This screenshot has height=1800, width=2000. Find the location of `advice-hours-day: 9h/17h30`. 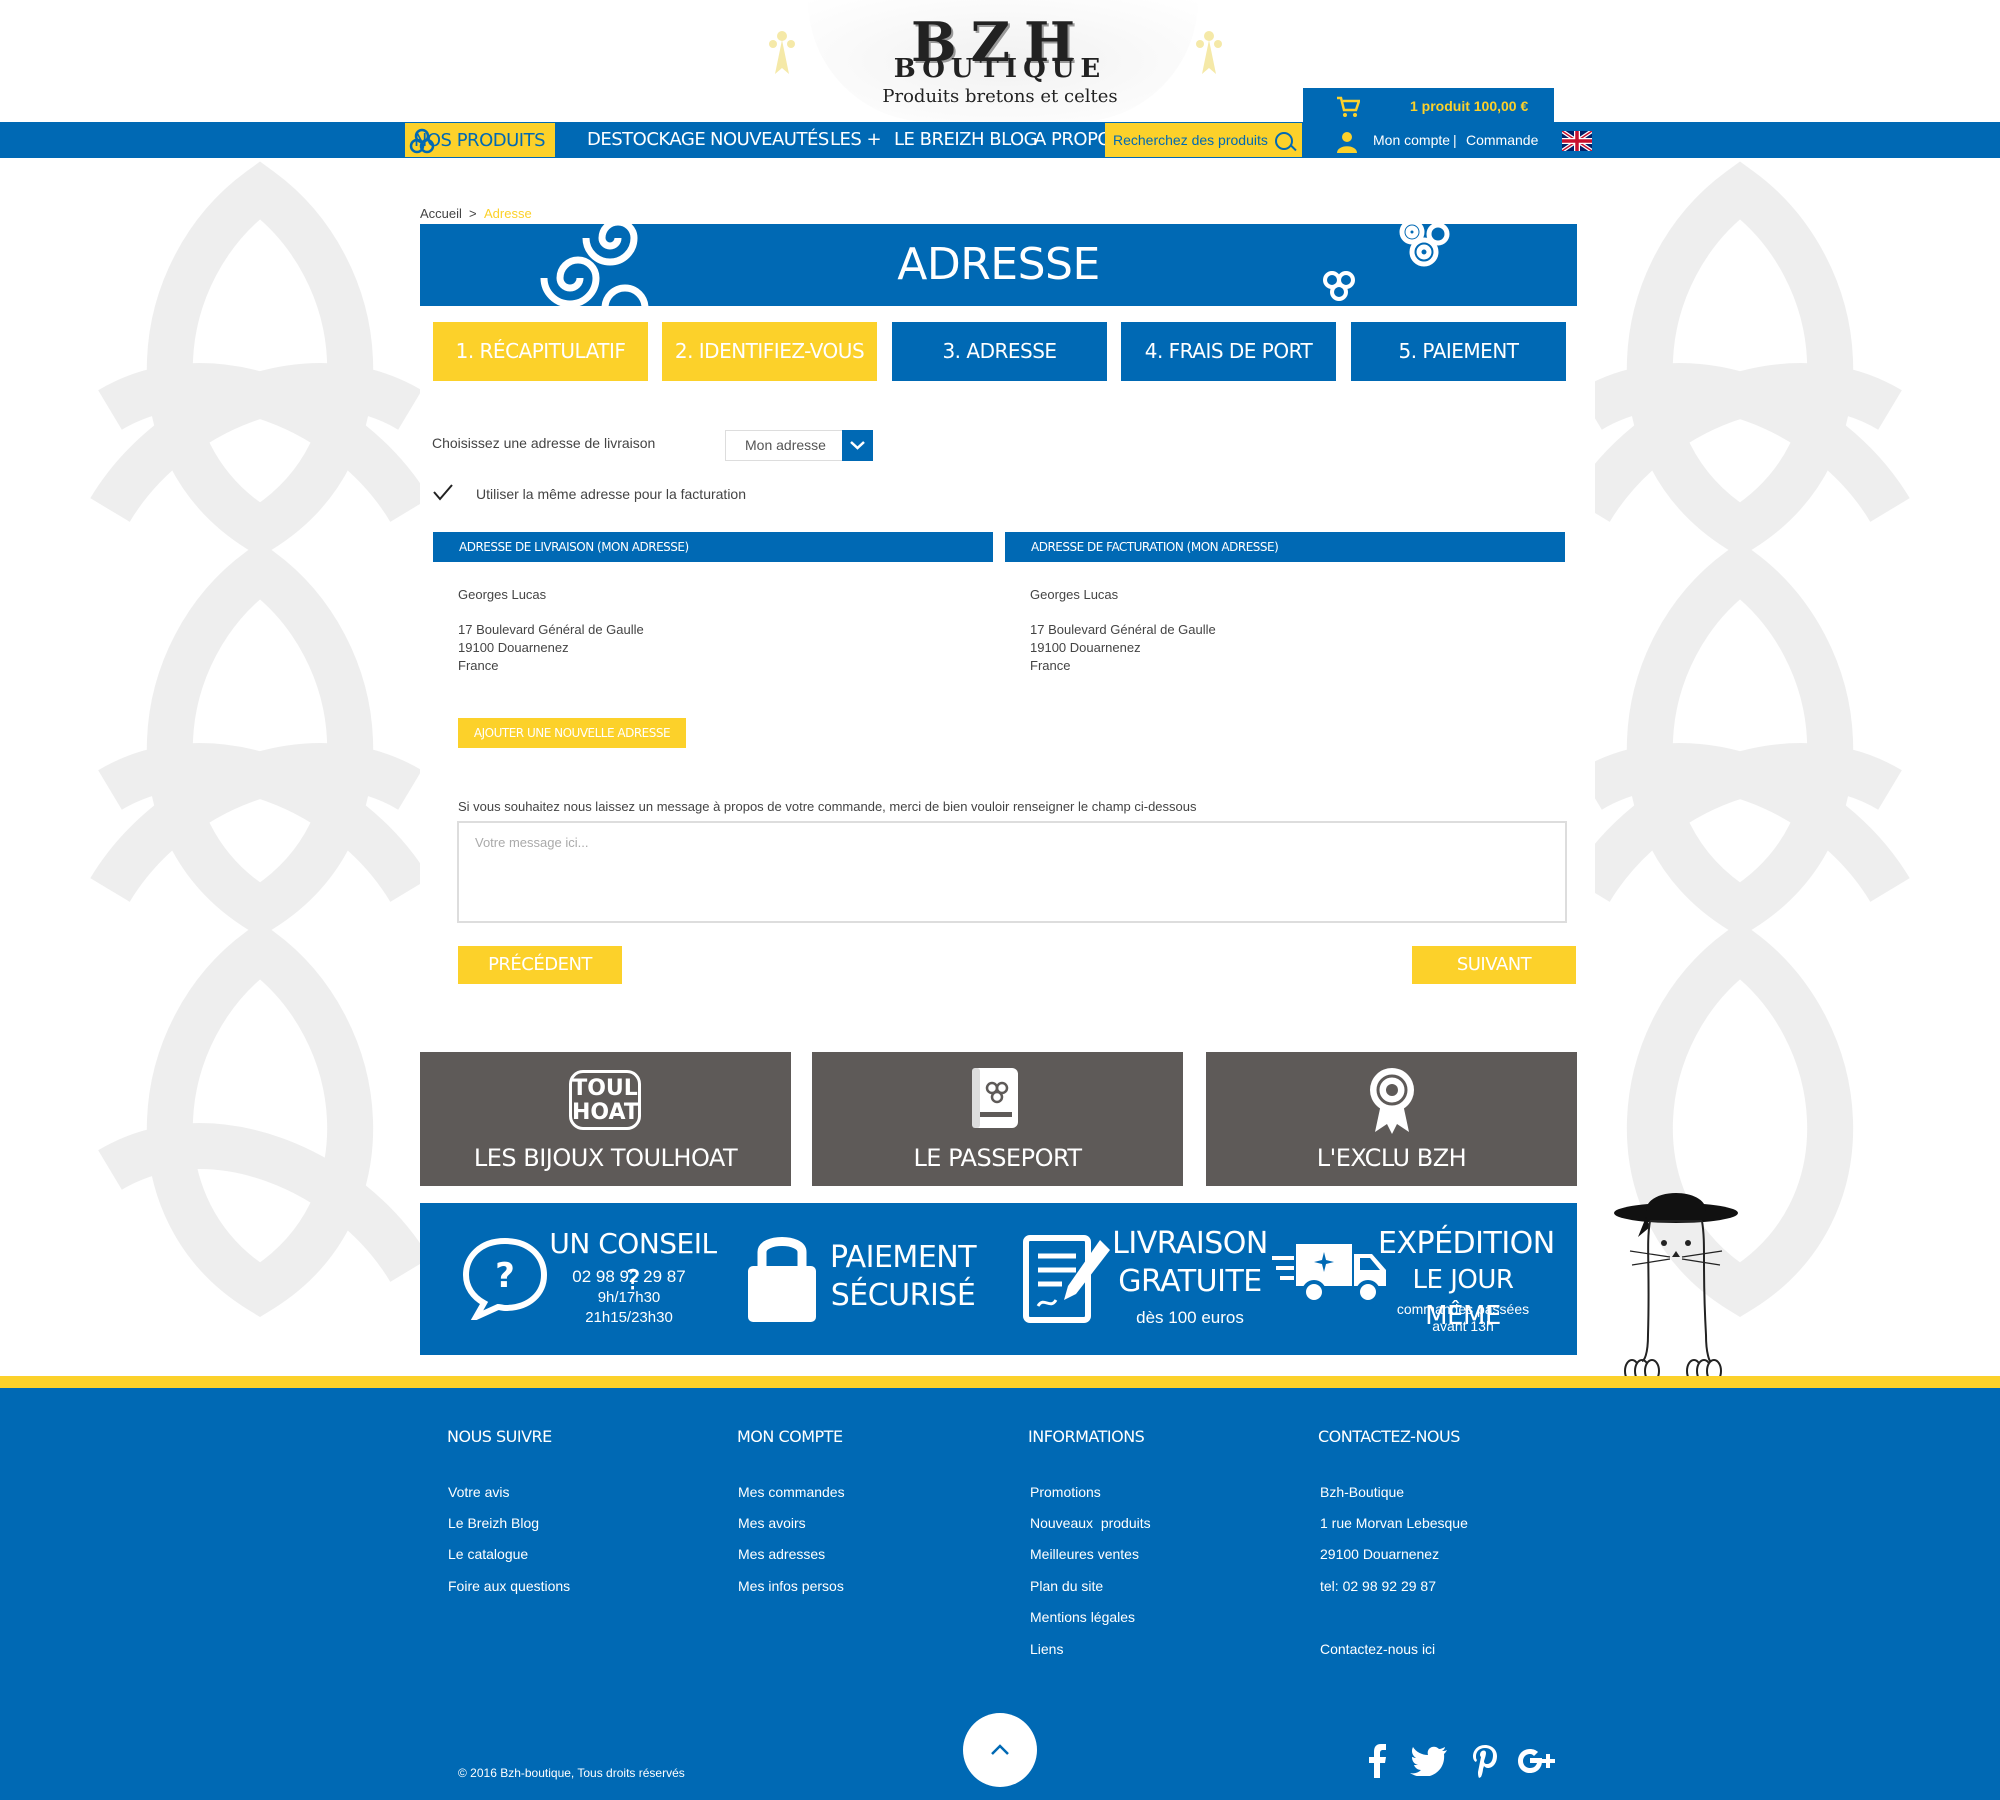

advice-hours-day: 9h/17h30 is located at coordinates (629, 1297).